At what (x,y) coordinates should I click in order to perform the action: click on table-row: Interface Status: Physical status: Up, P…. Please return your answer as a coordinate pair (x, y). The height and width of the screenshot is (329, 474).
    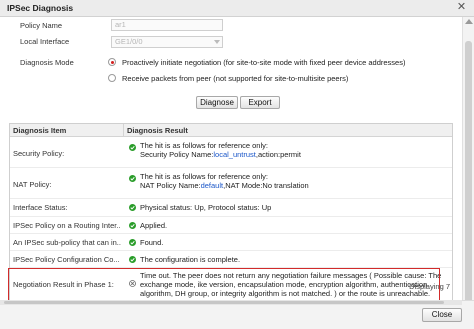
    Looking at the image, I should click on (231, 208).